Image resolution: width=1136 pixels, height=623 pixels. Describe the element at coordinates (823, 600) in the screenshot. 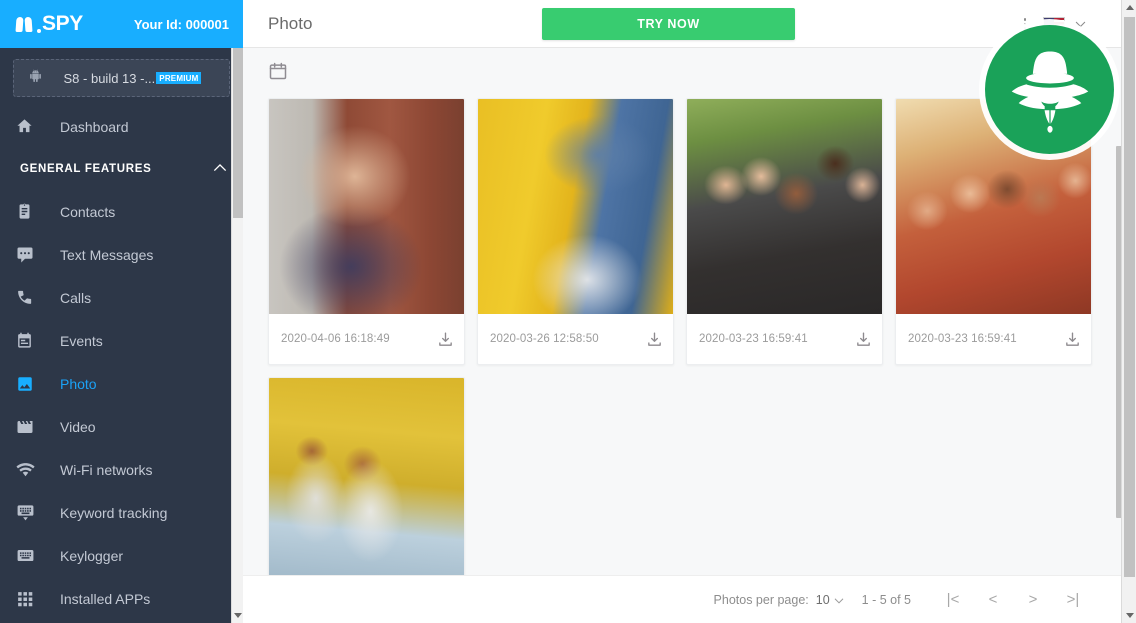

I see `per-page-value: 10` at that location.